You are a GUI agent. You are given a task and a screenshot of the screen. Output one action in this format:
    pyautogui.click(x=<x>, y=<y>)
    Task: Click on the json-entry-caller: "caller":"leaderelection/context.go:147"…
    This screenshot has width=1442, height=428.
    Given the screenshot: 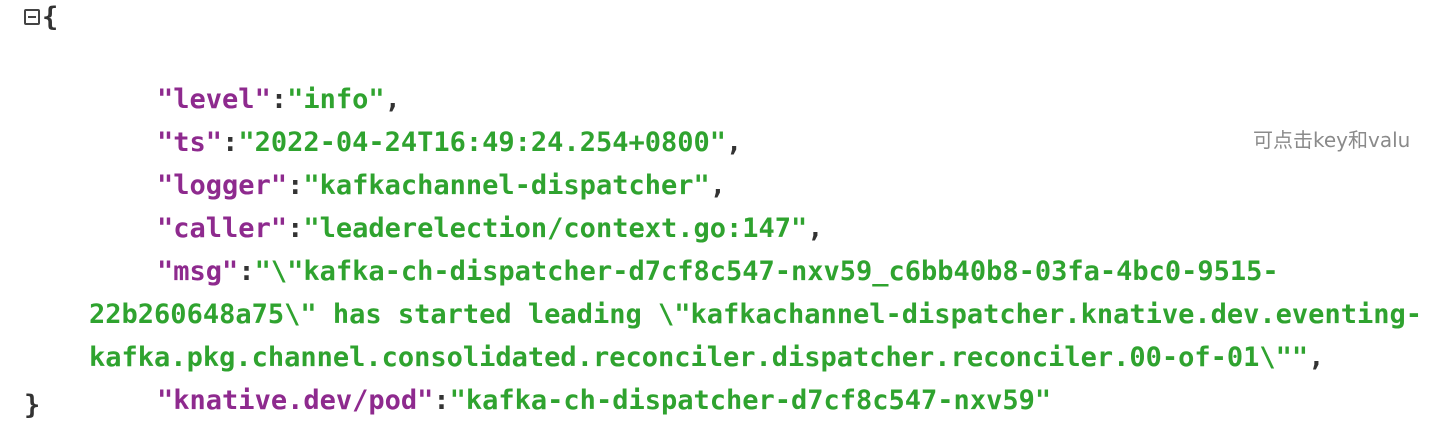 What is the action you would take?
    pyautogui.click(x=412, y=209)
    